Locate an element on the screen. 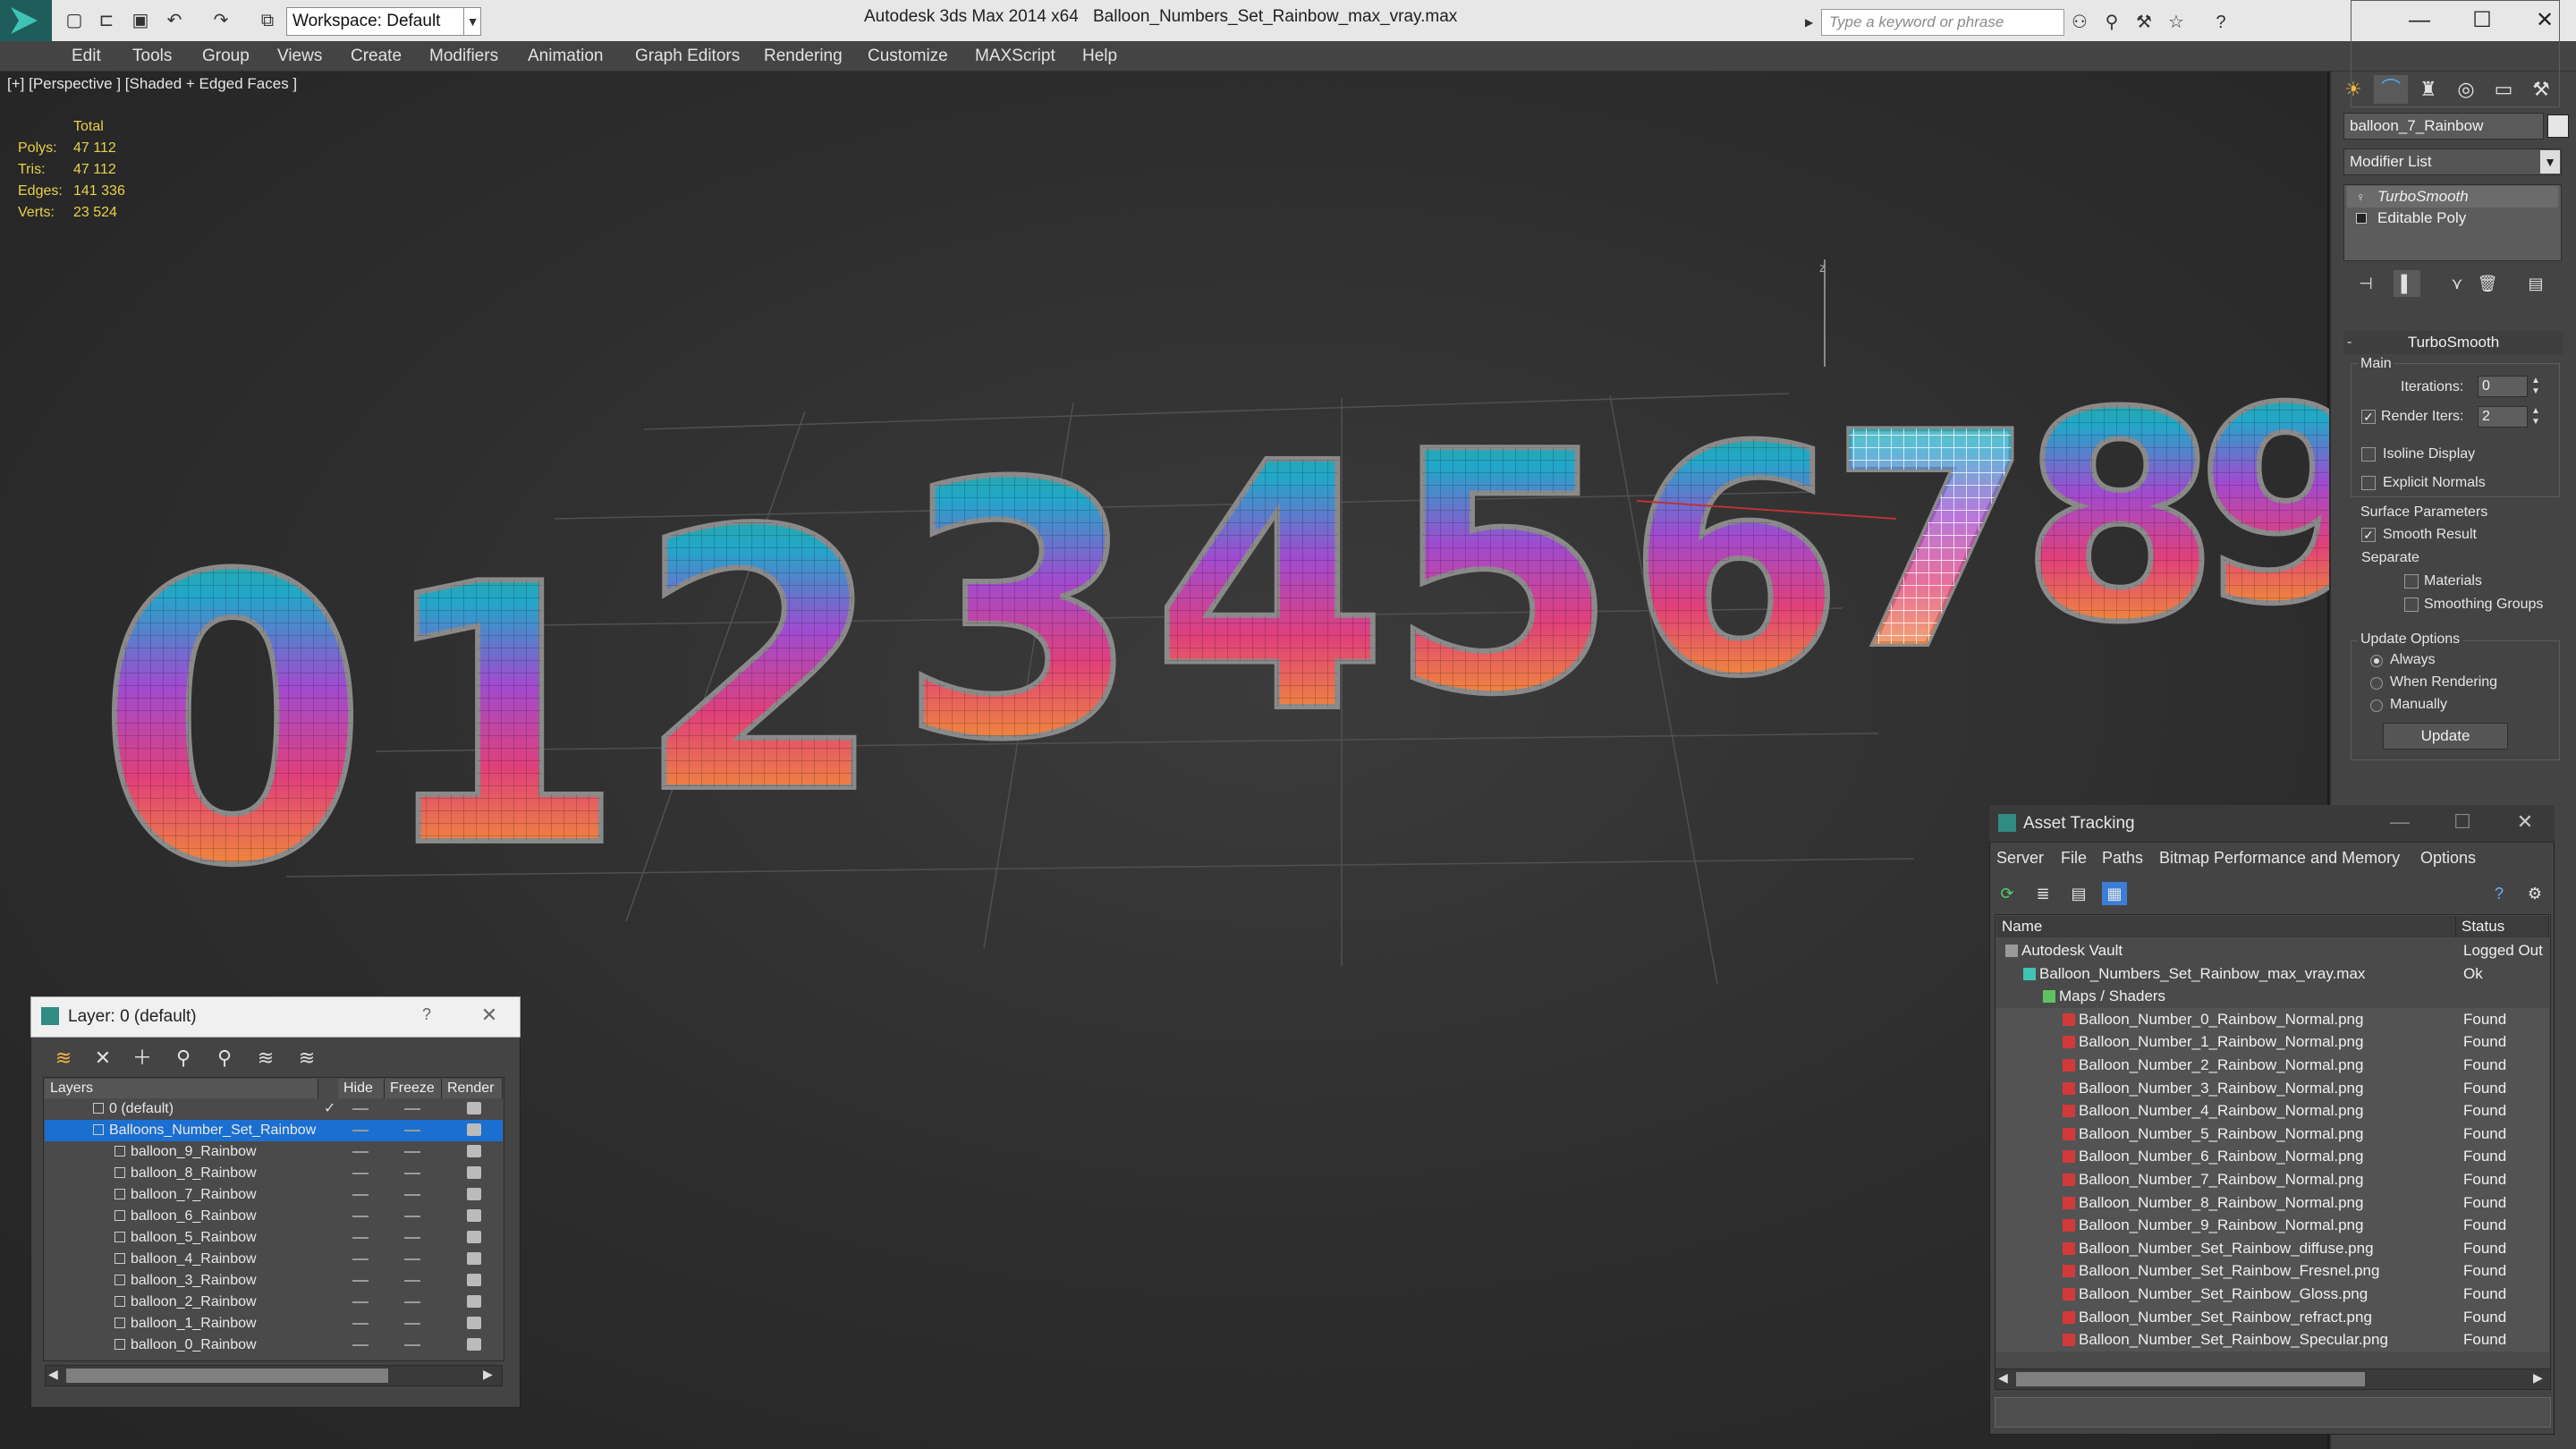  asset-row: Balloon_Number_3_Rainbow_Normal.png Found is located at coordinates (2272, 1088).